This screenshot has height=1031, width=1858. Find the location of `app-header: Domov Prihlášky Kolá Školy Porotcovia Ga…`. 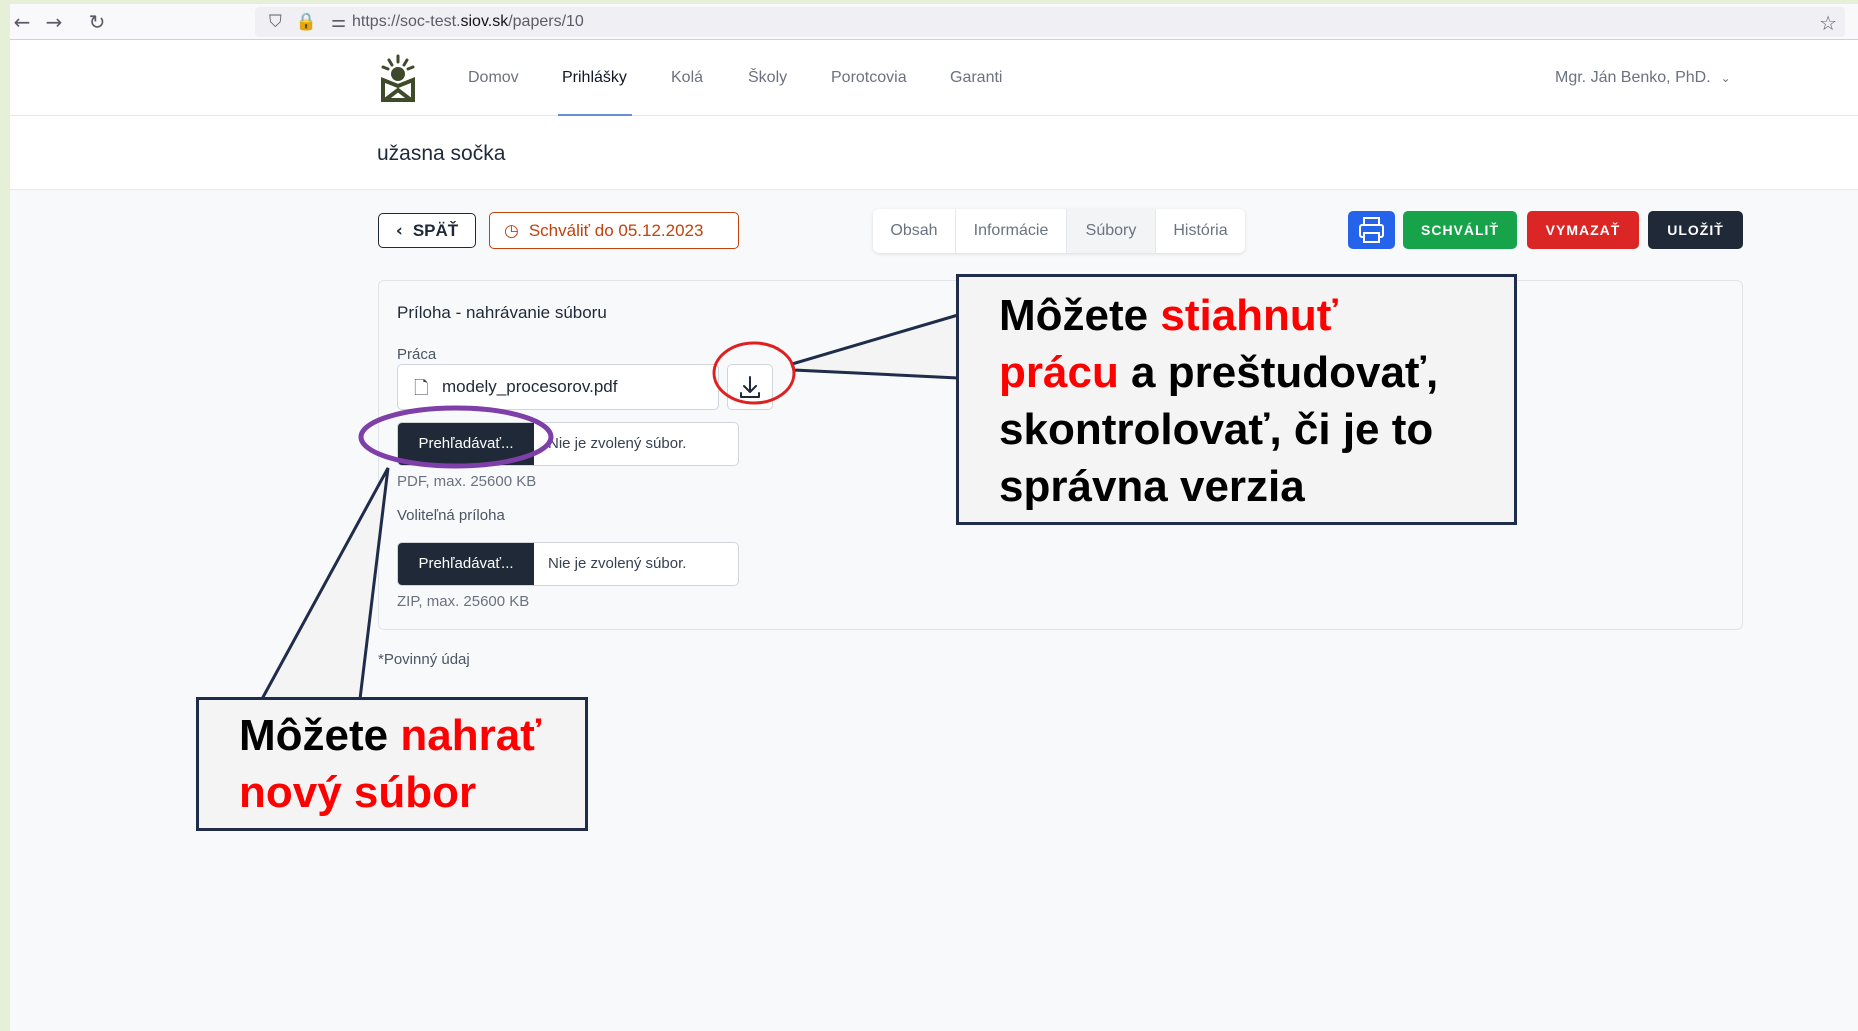

app-header: Domov Prihlášky Kolá Školy Porotcovia Ga… is located at coordinates (934, 78).